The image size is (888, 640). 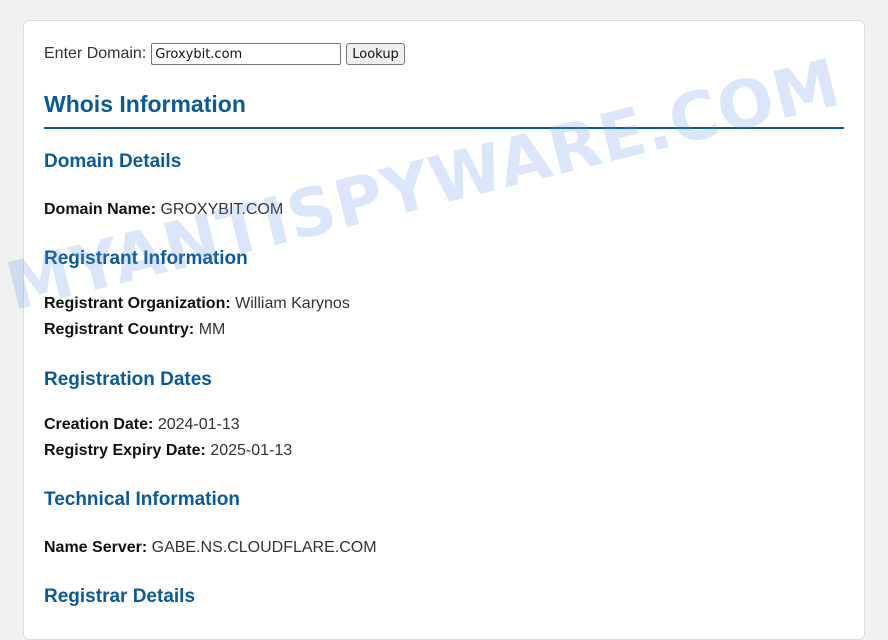 What do you see at coordinates (137, 303) in the screenshot?
I see `field-label: Registrant Organization:` at bounding box center [137, 303].